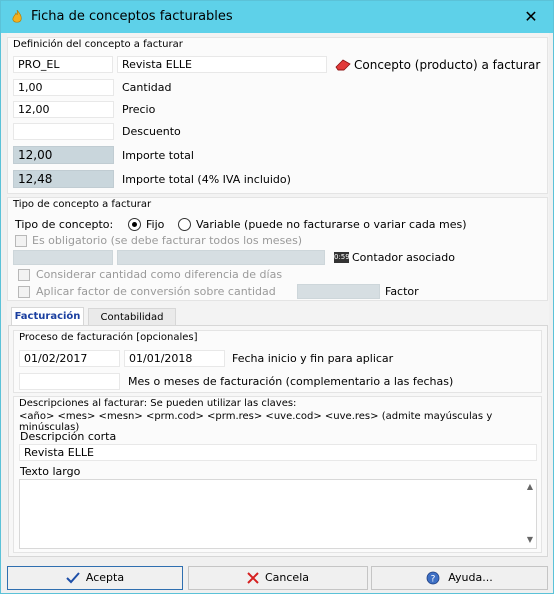  I want to click on texto-largo-textarea, so click(278, 514).